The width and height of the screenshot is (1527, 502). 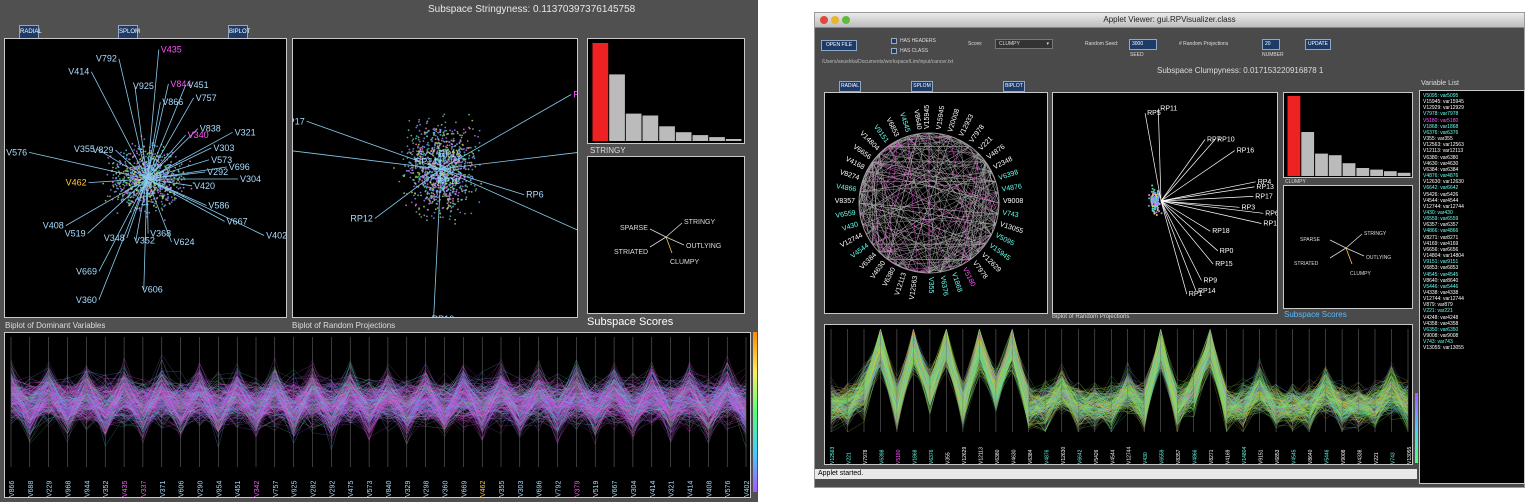 What do you see at coordinates (1394, 458) in the screenshot?
I see `axis-label: V743` at bounding box center [1394, 458].